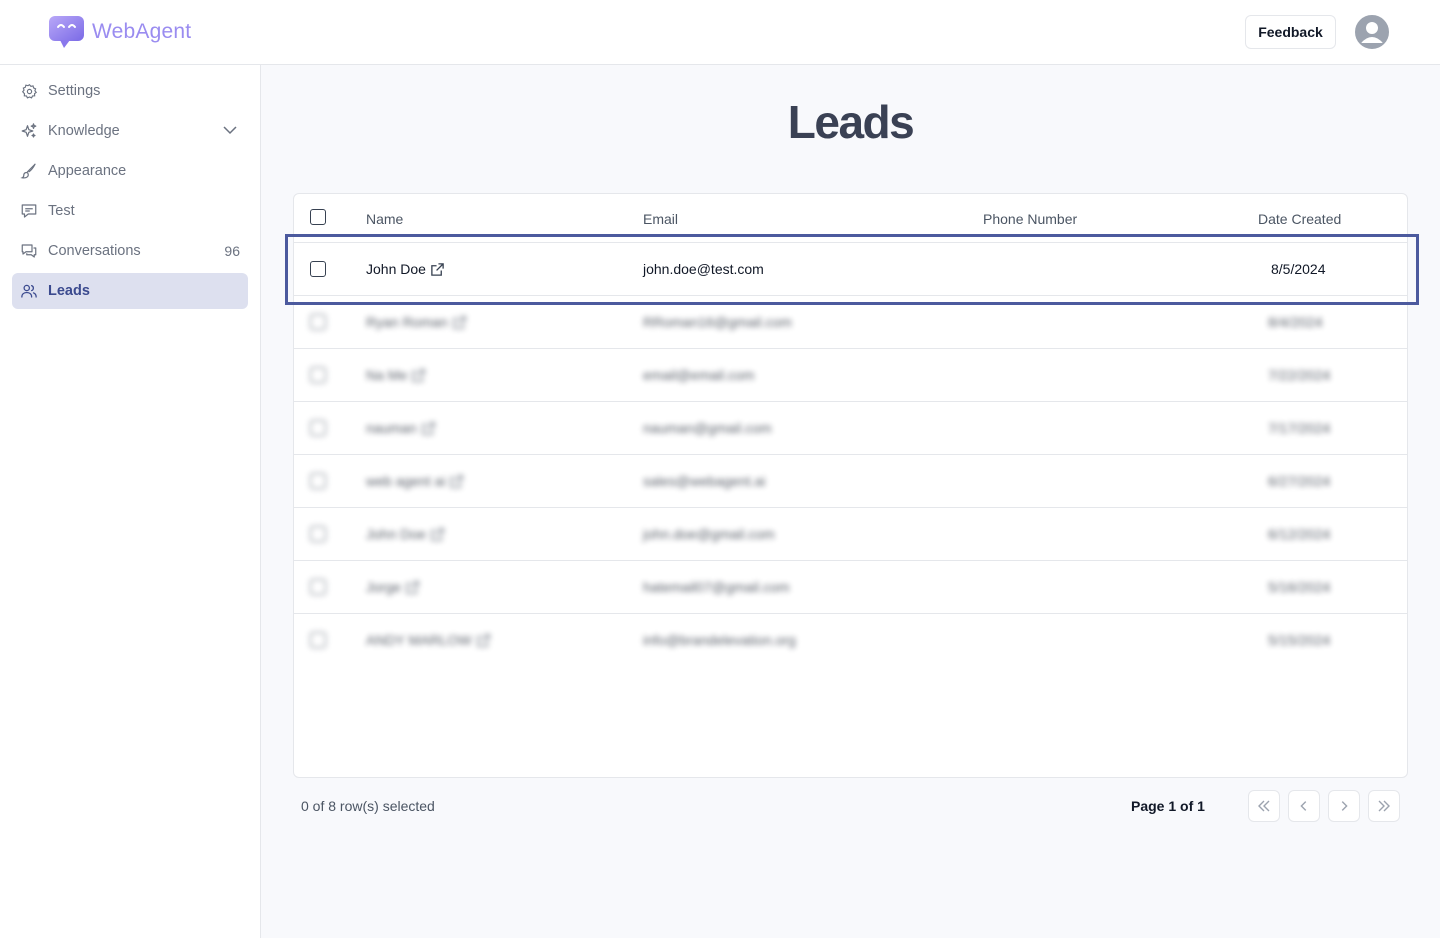 The width and height of the screenshot is (1440, 938). Describe the element at coordinates (850, 586) in the screenshot. I see `table-row: Jorge hatemail07@gmail.com 5/16/2024` at that location.